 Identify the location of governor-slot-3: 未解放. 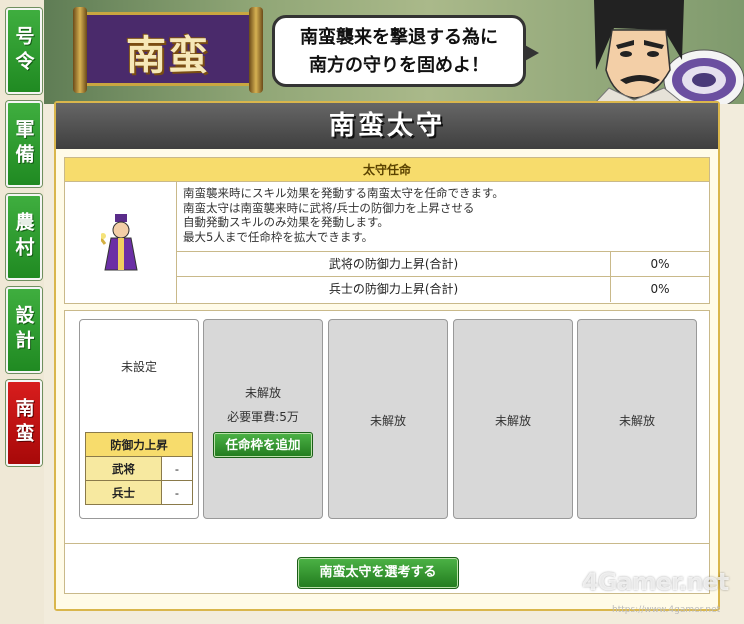
(388, 419).